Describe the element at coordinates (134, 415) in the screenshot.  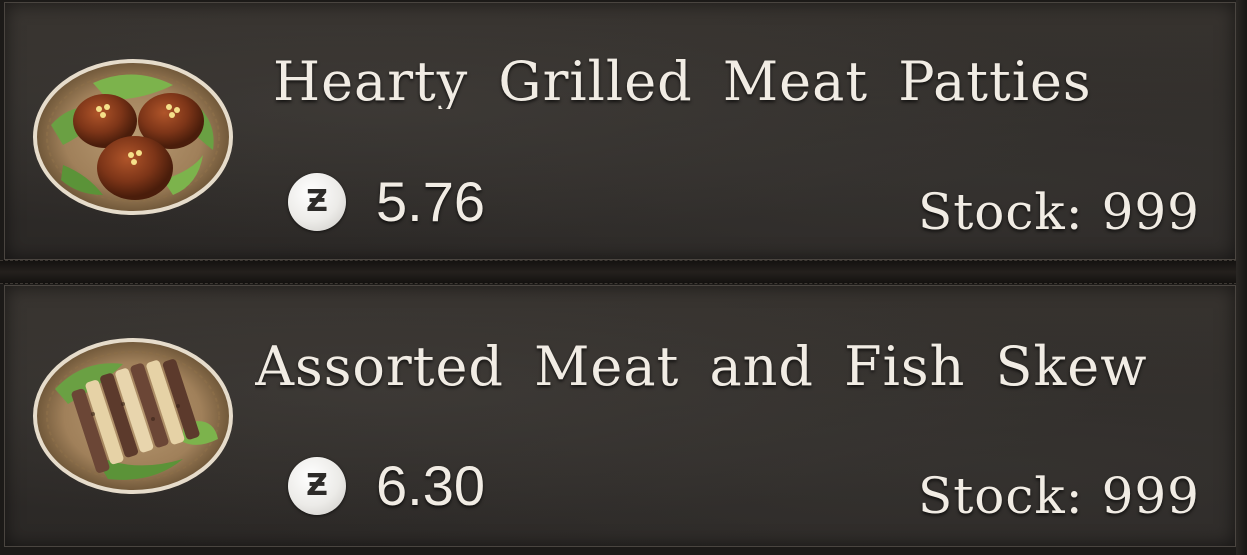
I see `meat-fish-skewers-plate-icon` at that location.